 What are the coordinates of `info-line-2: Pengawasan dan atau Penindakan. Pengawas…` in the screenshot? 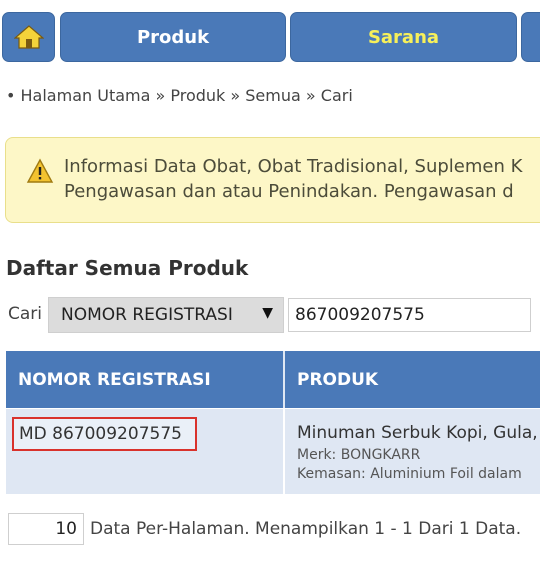 It's located at (289, 191).